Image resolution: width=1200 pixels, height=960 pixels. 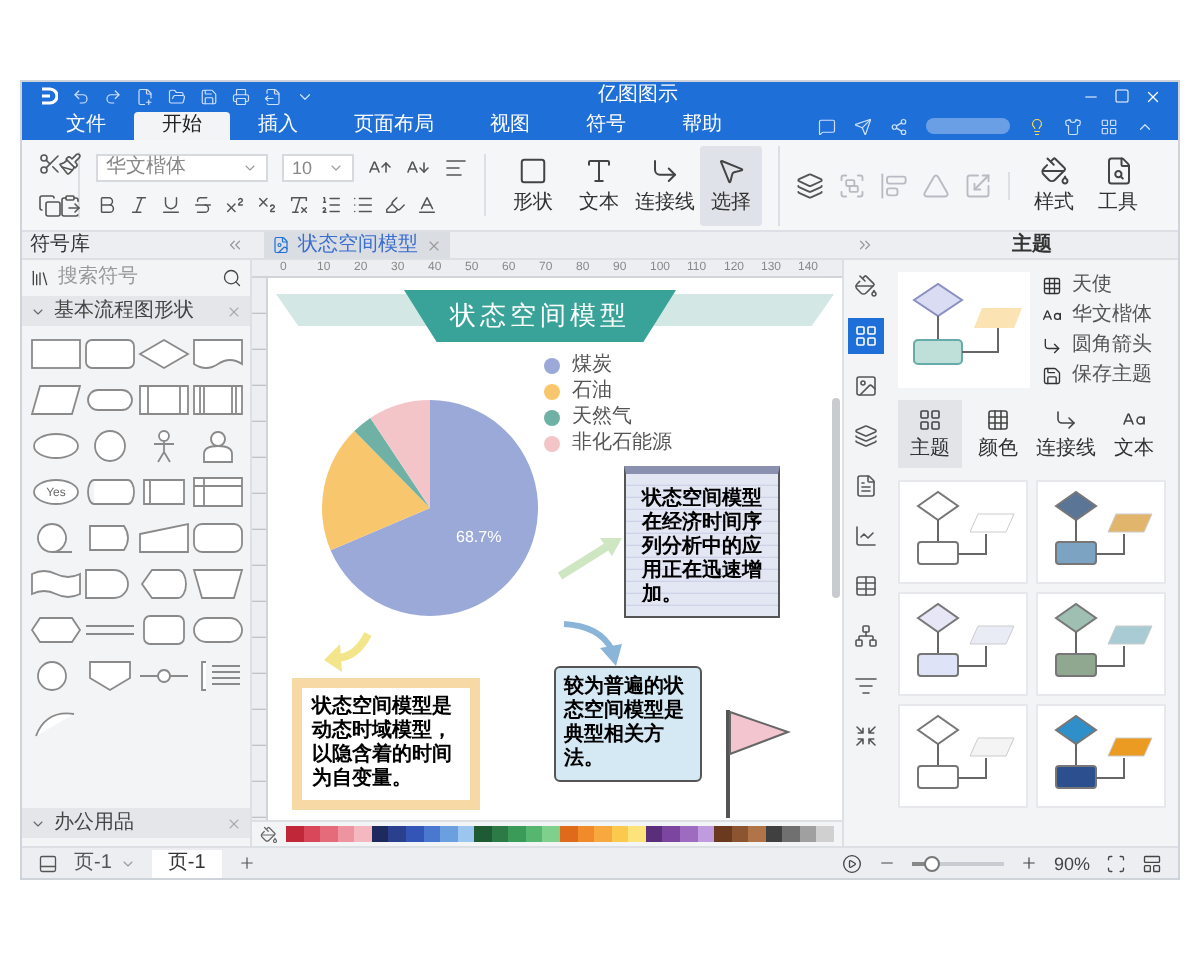 What do you see at coordinates (998, 434) in the screenshot?
I see `theme-tab: 颜色` at bounding box center [998, 434].